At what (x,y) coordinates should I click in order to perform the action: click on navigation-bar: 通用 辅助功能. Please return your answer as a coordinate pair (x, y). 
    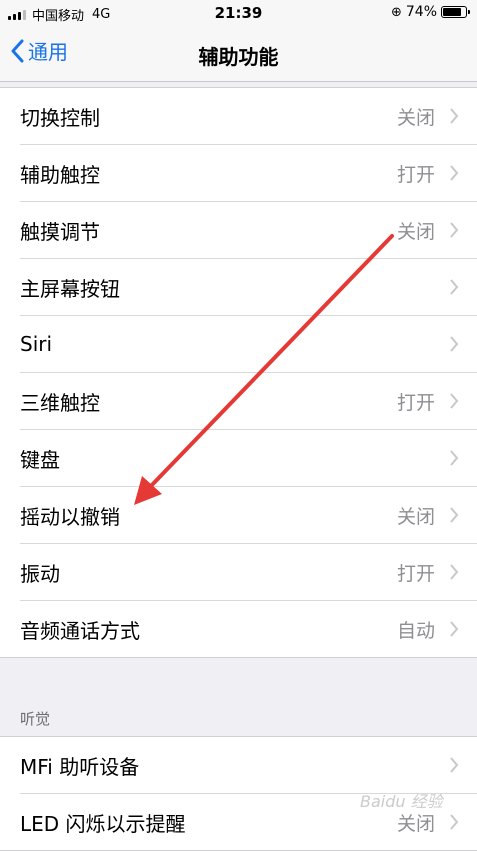
    Looking at the image, I should click on (238, 55).